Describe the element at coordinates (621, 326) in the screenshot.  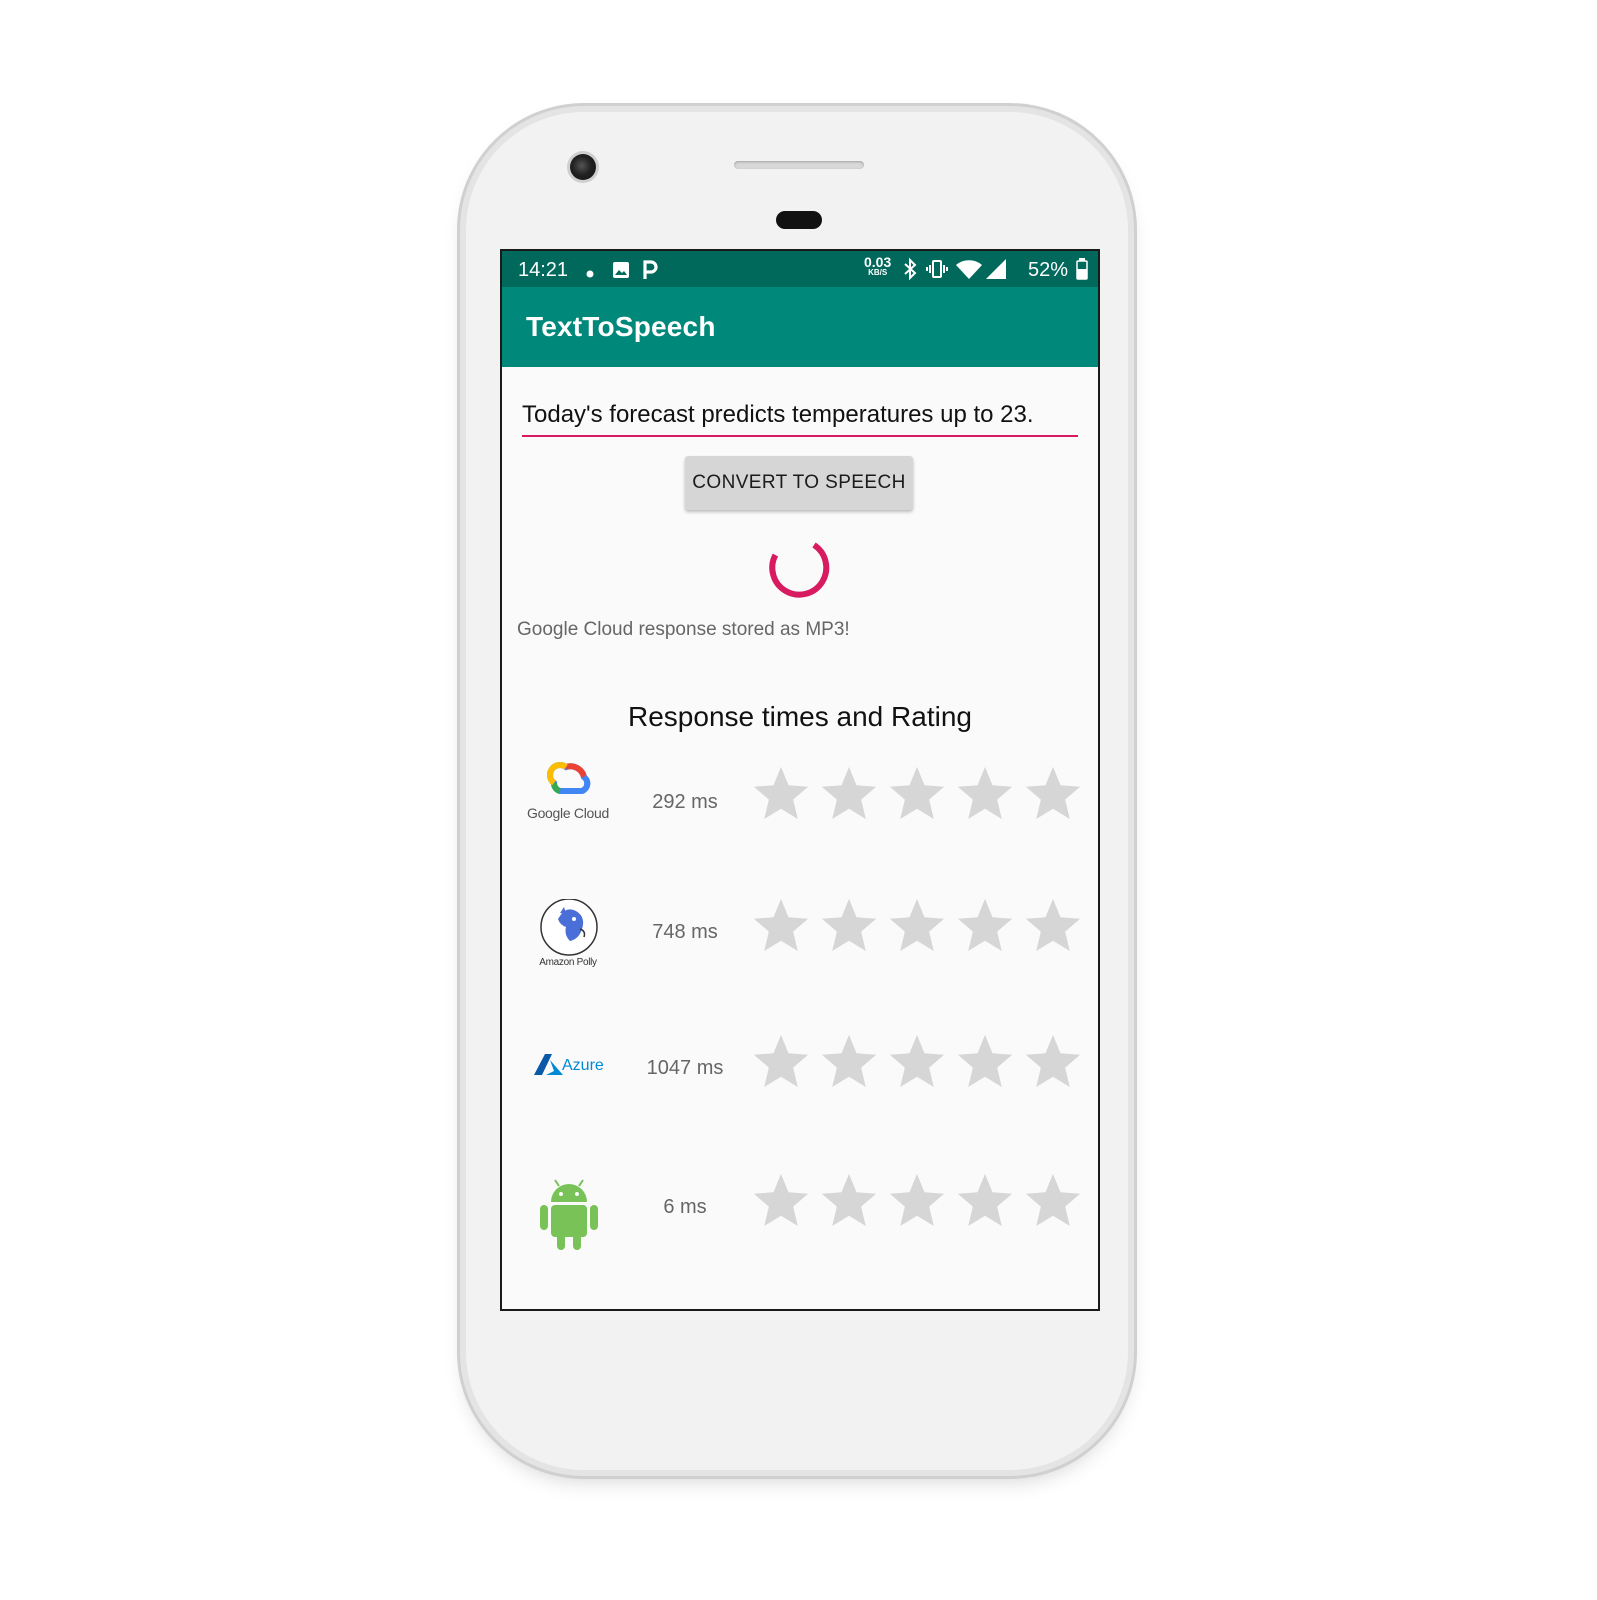
I see `app-title: TextToSpeech` at that location.